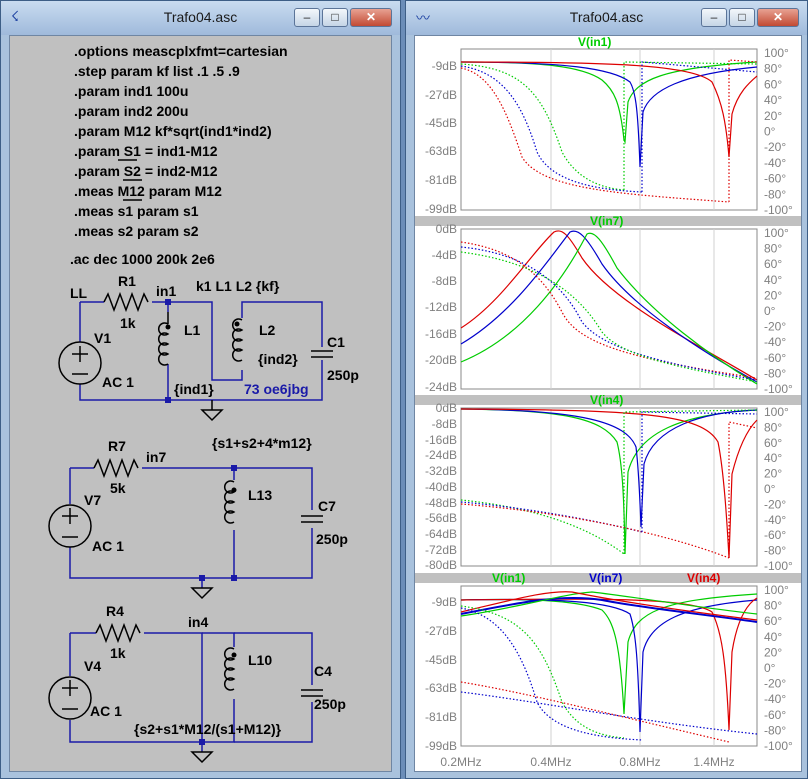 The width and height of the screenshot is (808, 779). Describe the element at coordinates (713, 762) in the screenshot. I see `xtick-1.4mhz: 1.4MHz` at that location.